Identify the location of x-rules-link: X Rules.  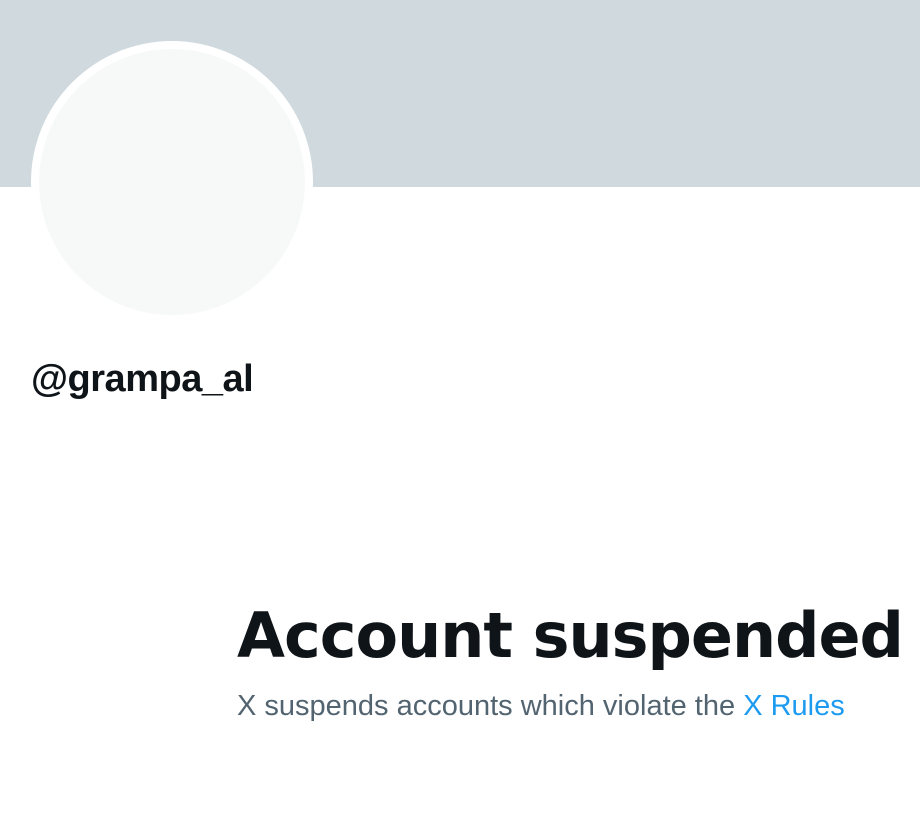
(794, 706).